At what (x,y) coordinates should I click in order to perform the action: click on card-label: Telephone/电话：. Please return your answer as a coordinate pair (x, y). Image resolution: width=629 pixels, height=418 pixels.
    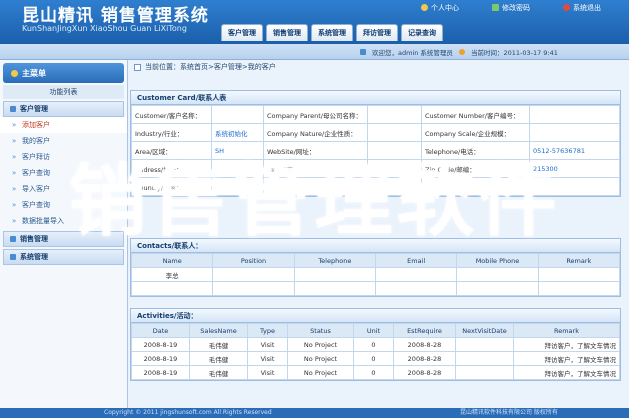
    Looking at the image, I should click on (475, 150).